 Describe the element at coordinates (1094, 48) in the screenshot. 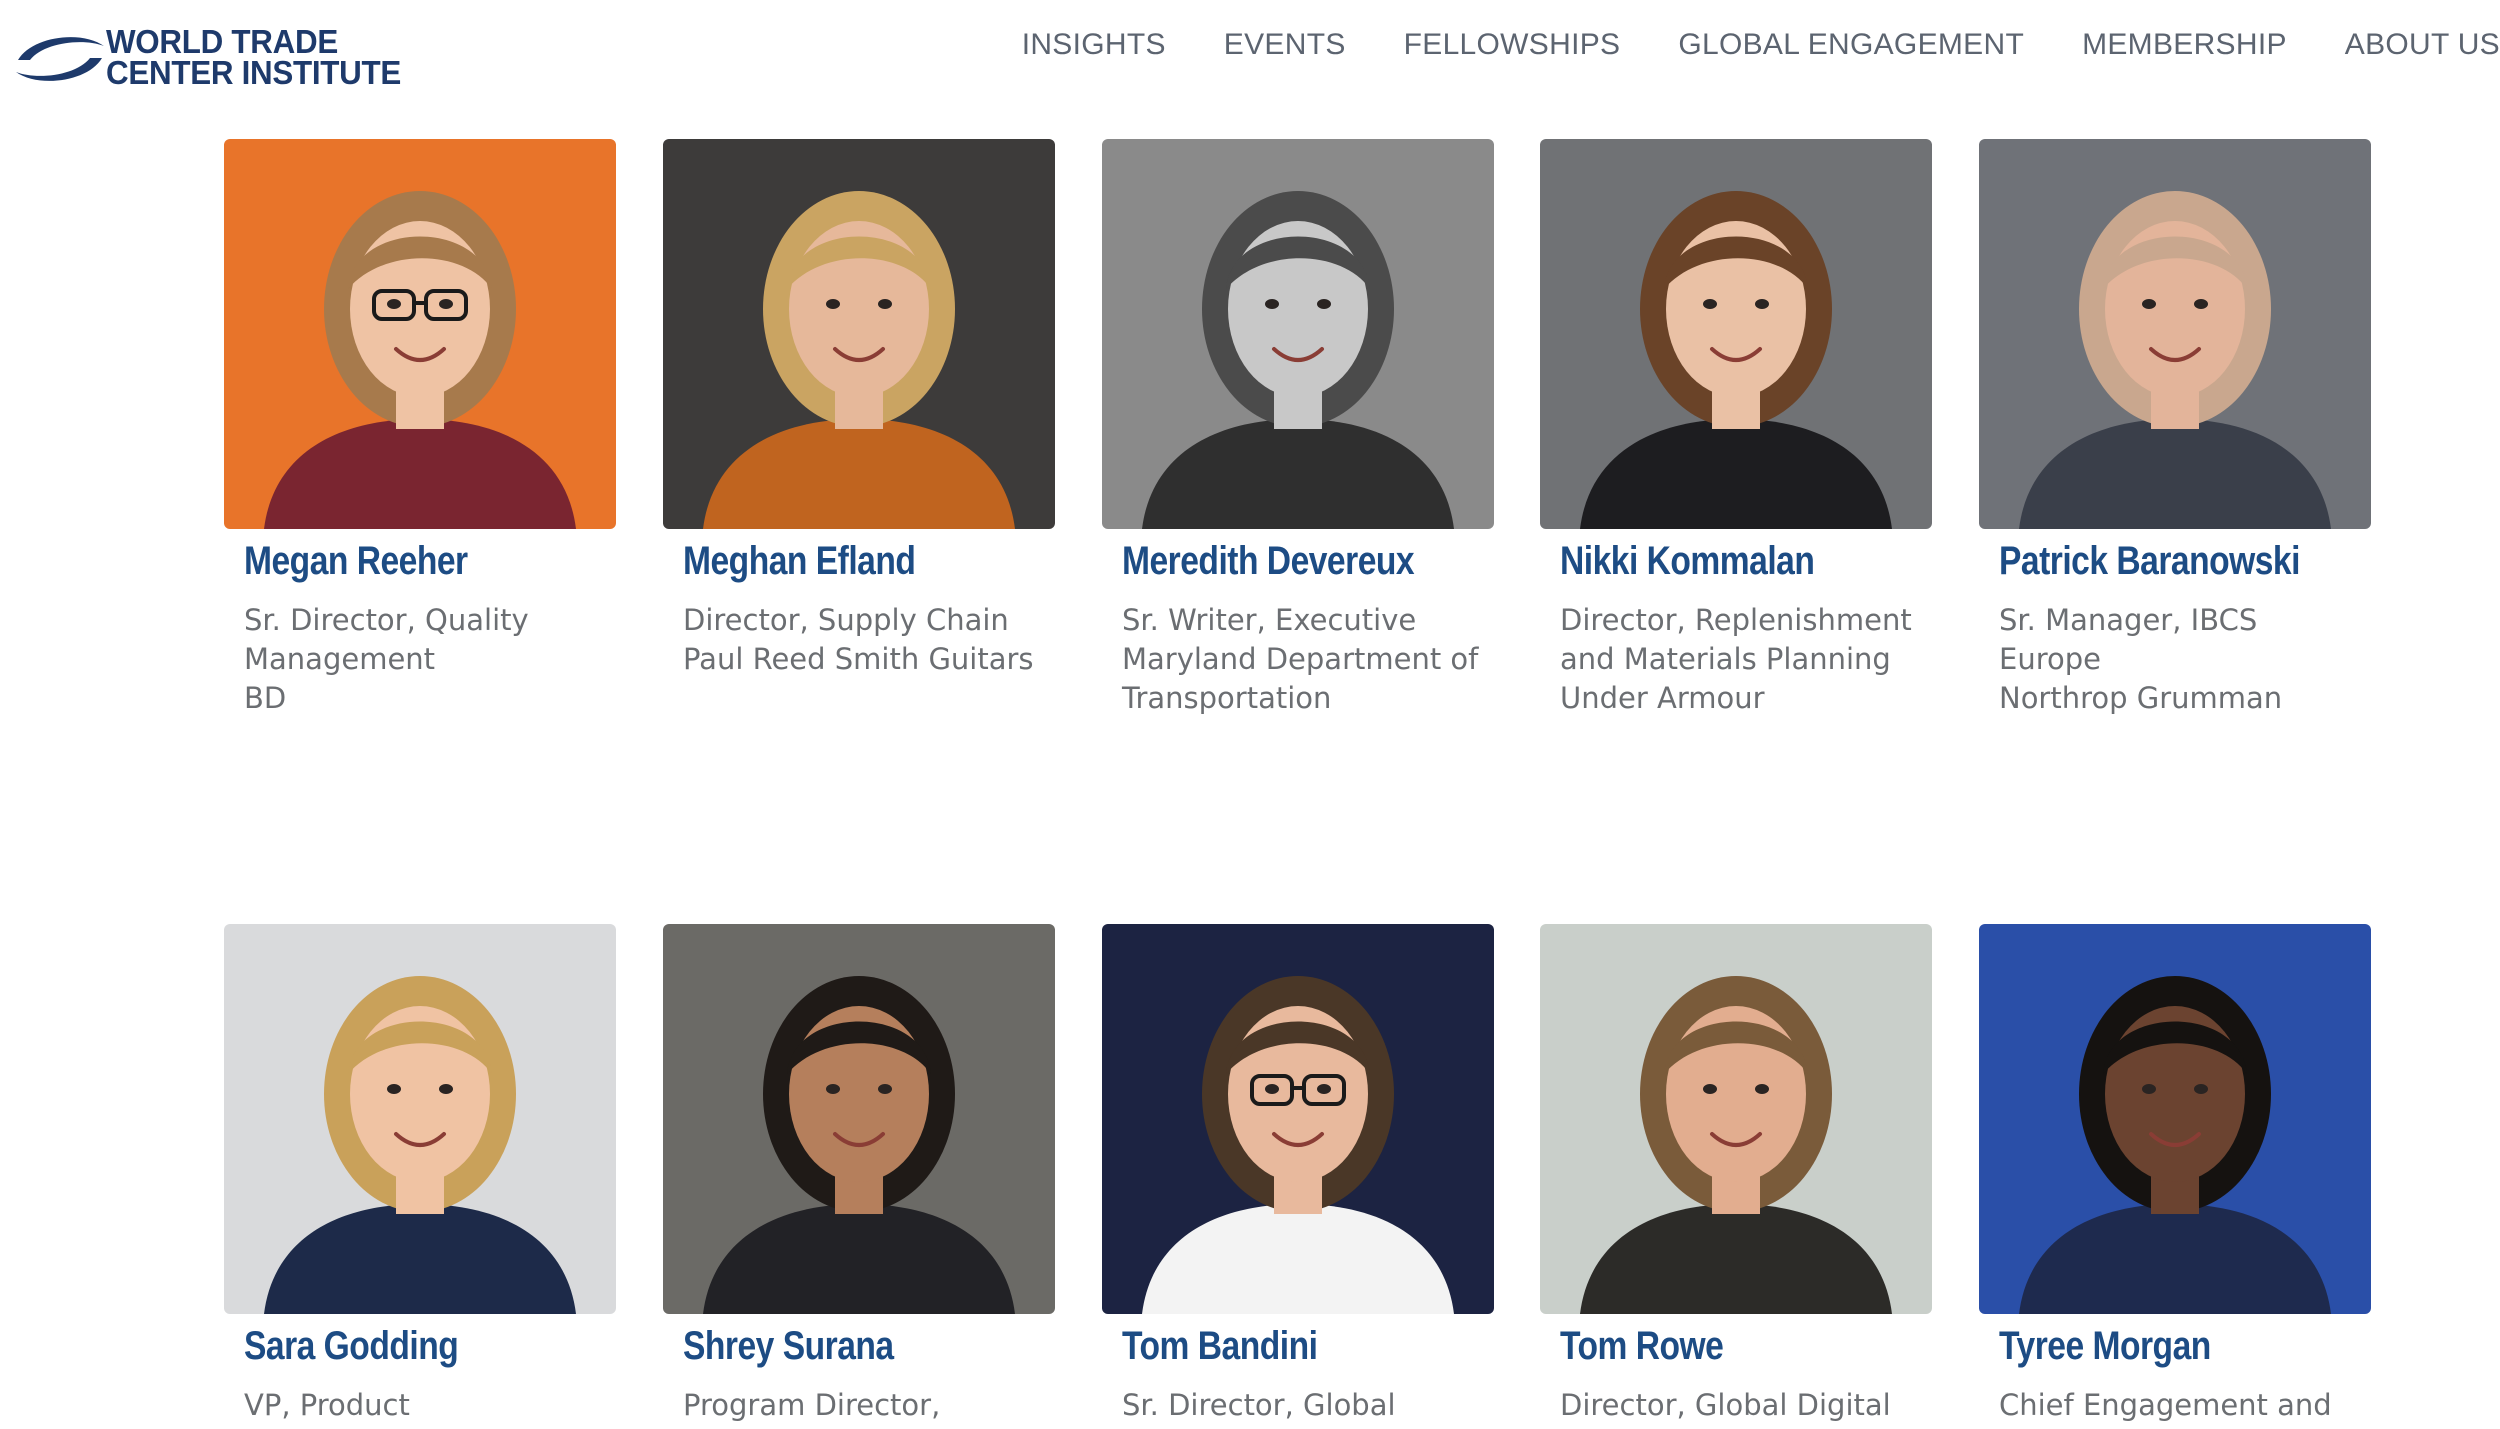

I see `nav-insights: INSIGHTS` at that location.